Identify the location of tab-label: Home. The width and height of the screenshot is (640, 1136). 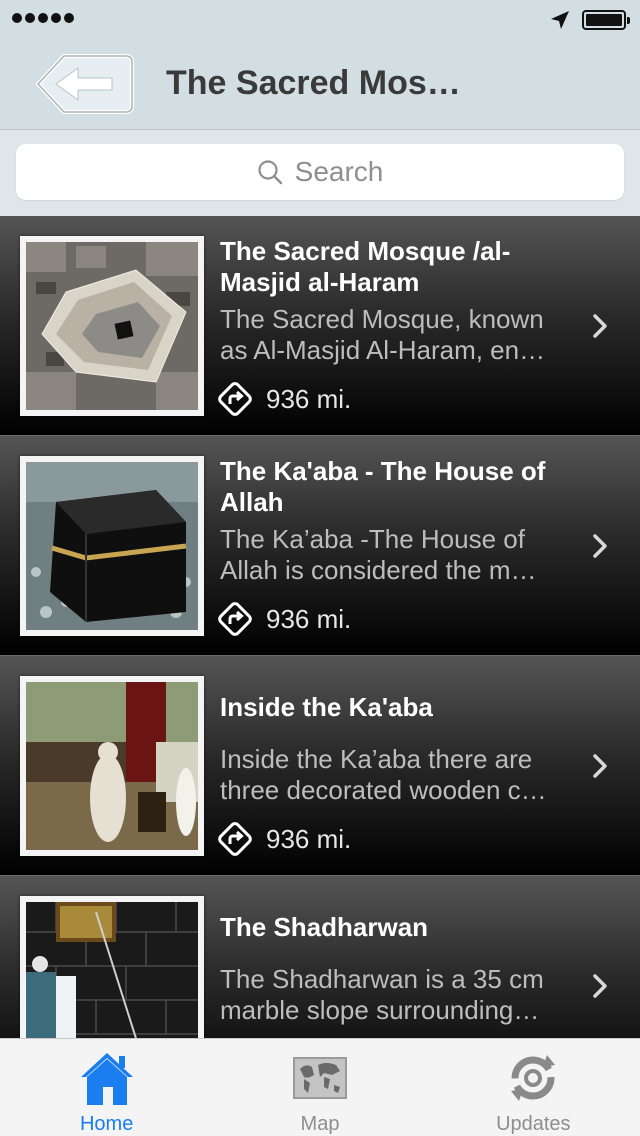
(106, 1124).